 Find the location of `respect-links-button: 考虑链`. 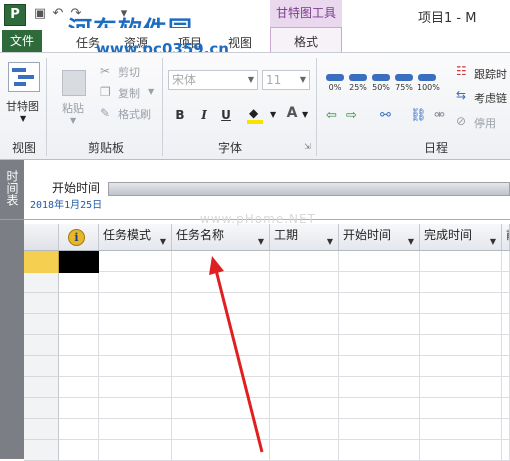

respect-links-button: 考虑链 is located at coordinates (490, 98).